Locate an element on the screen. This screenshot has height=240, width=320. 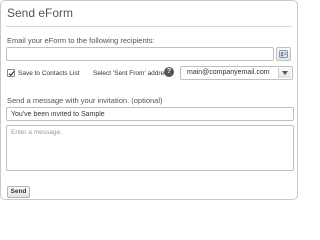
subject-input is located at coordinates (150, 114).